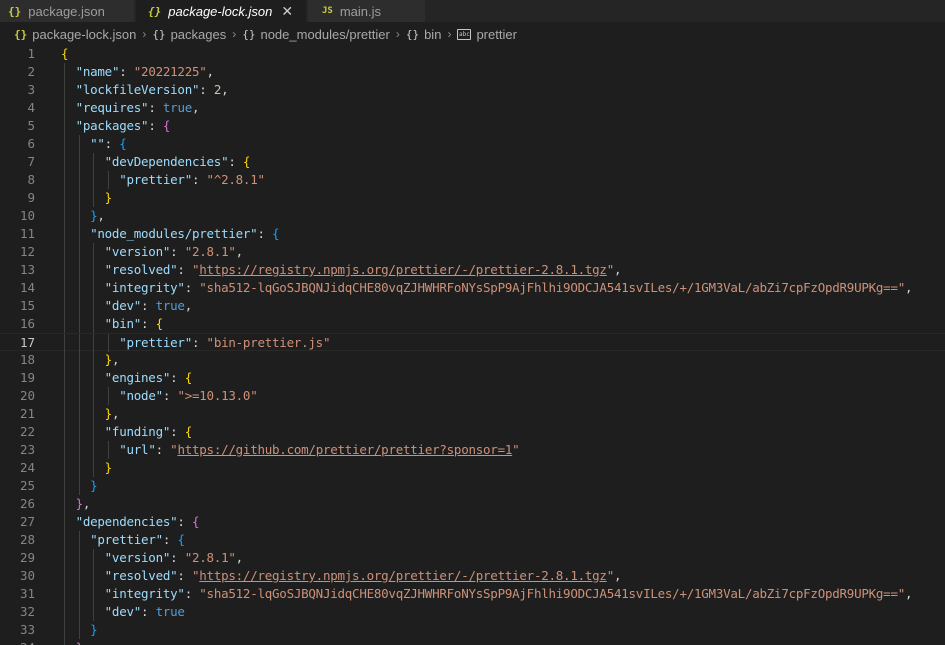 This screenshot has width=945, height=645. I want to click on code-line: 7 "devDependencies": {, so click(472, 162).